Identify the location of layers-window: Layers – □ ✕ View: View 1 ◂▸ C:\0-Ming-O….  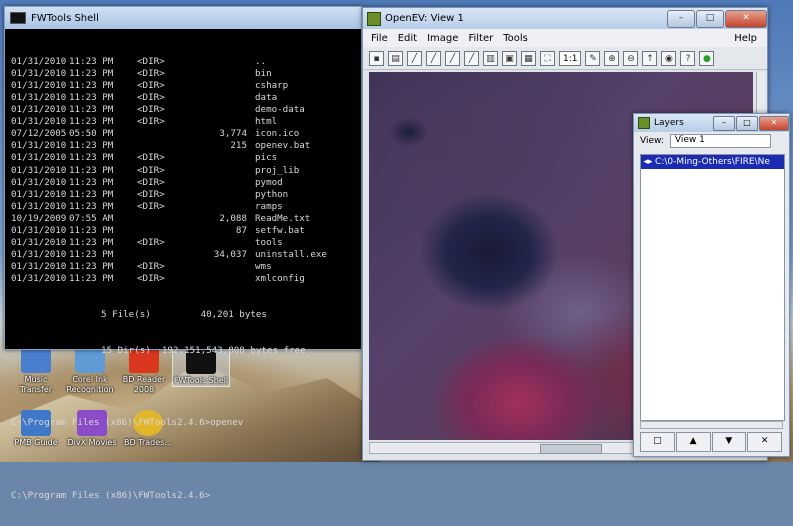
(711, 285).